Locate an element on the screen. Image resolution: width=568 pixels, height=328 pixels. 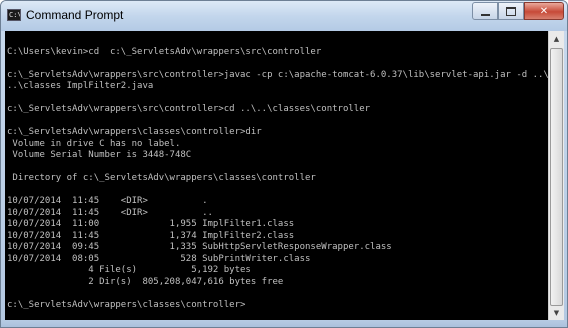
vertical-scrollbar: ▲ ▼ is located at coordinates (556, 175).